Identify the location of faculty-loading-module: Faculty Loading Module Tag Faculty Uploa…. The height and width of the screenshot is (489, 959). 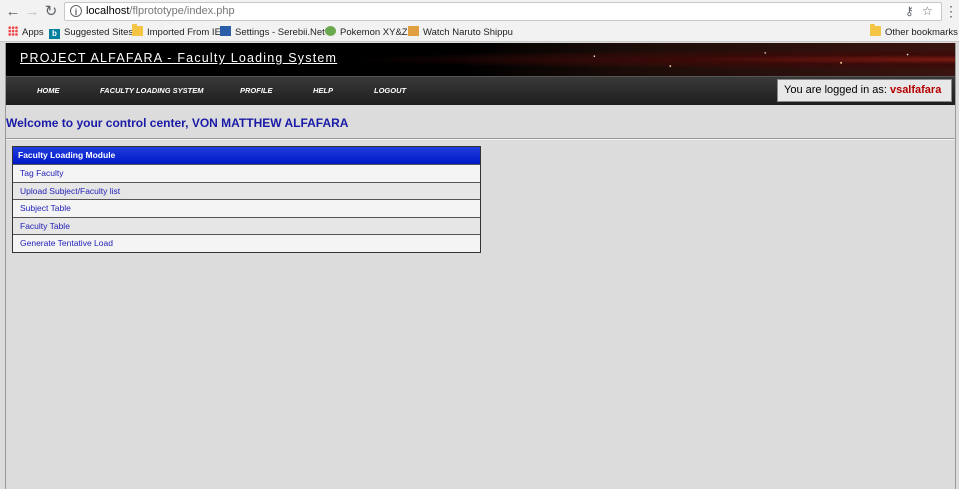
(246, 199).